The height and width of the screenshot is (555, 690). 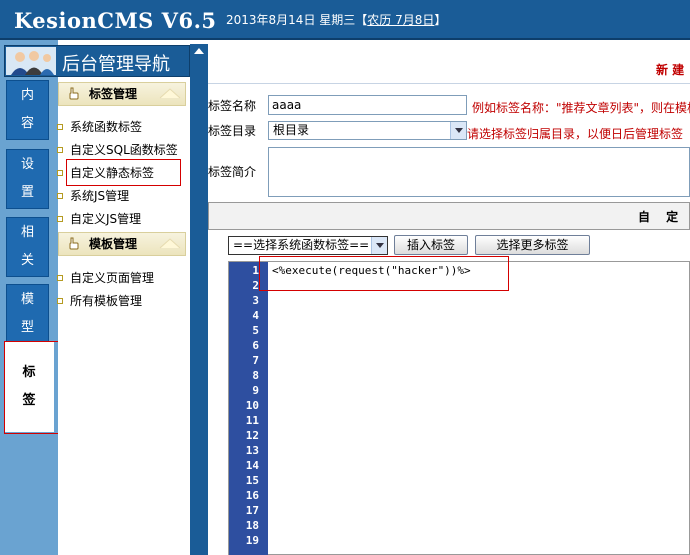 What do you see at coordinates (27, 314) in the screenshot?
I see `tab-model: 模 型` at bounding box center [27, 314].